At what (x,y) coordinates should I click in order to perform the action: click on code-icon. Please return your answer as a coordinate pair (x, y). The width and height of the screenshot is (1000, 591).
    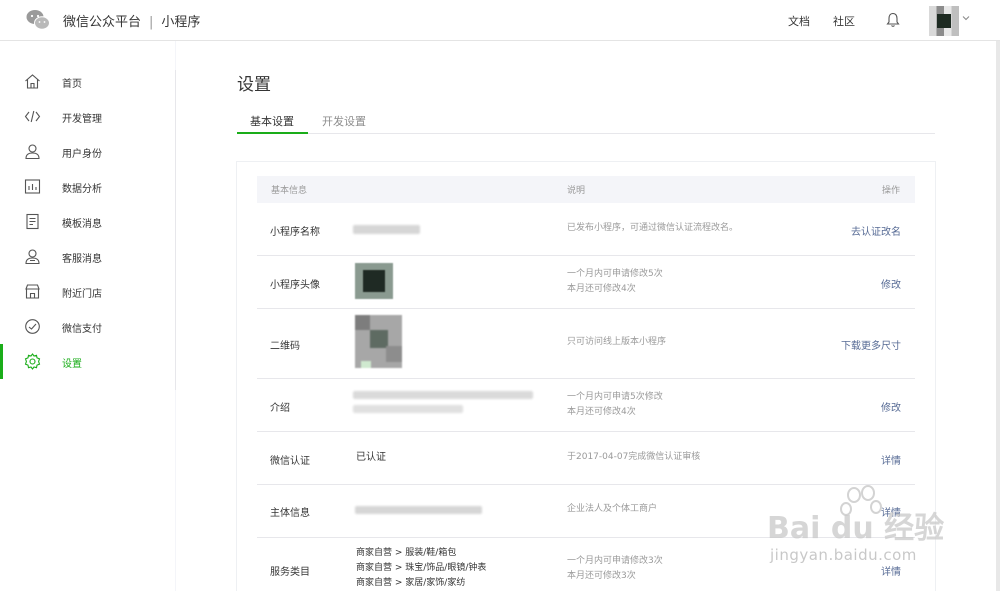
    Looking at the image, I should click on (32, 116).